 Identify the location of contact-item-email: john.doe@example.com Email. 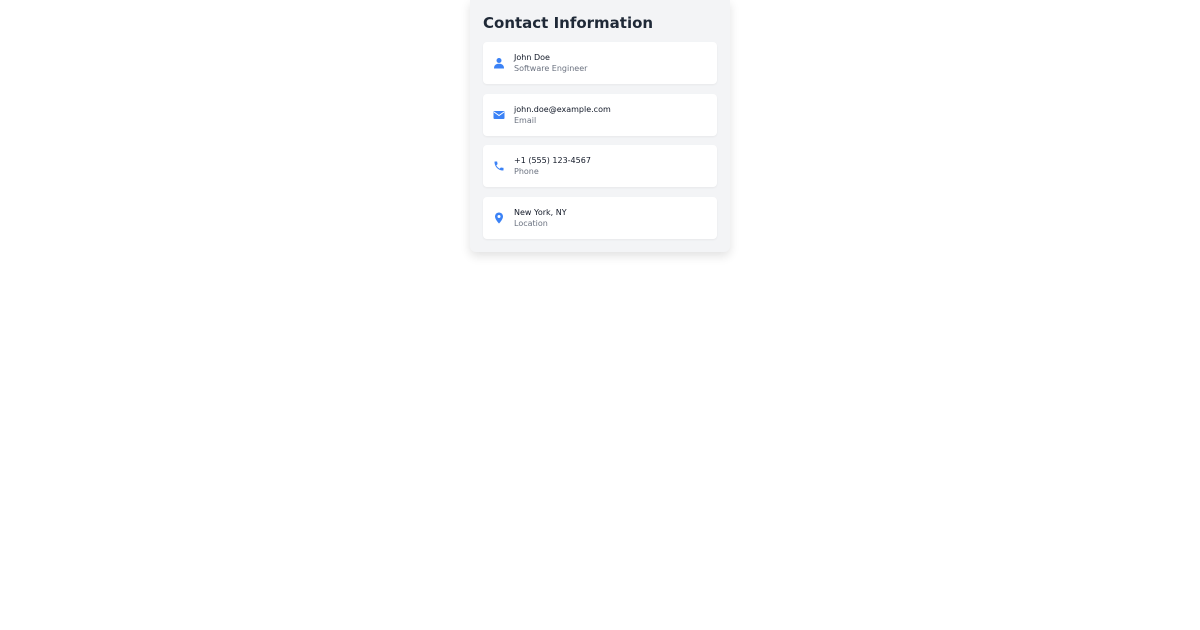
(600, 114).